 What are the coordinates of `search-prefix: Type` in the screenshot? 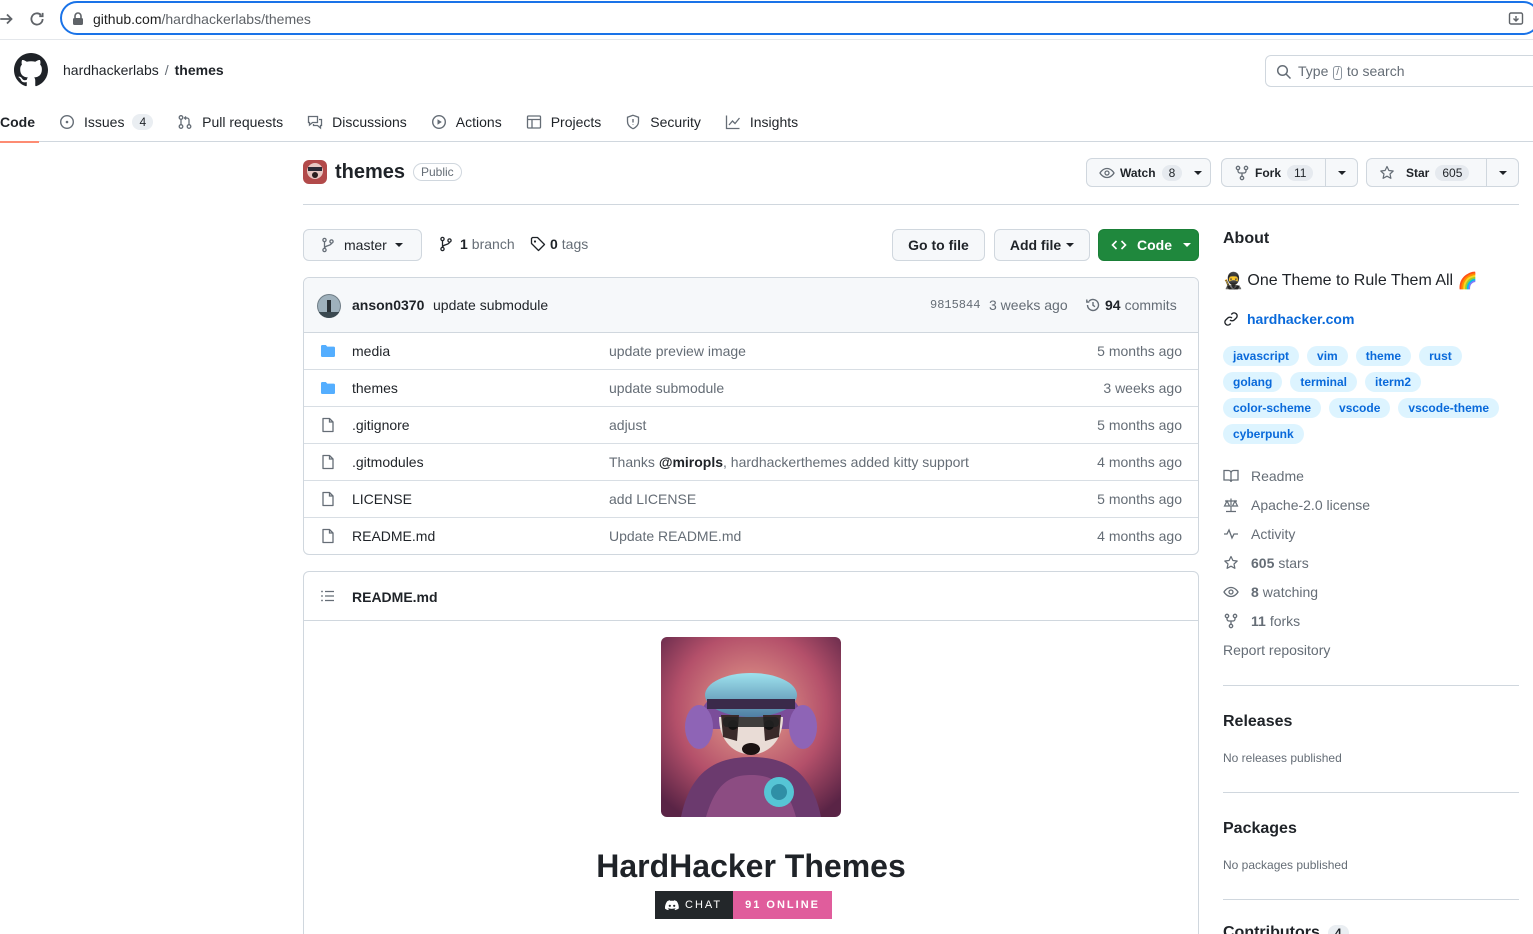 It's located at (1313, 71).